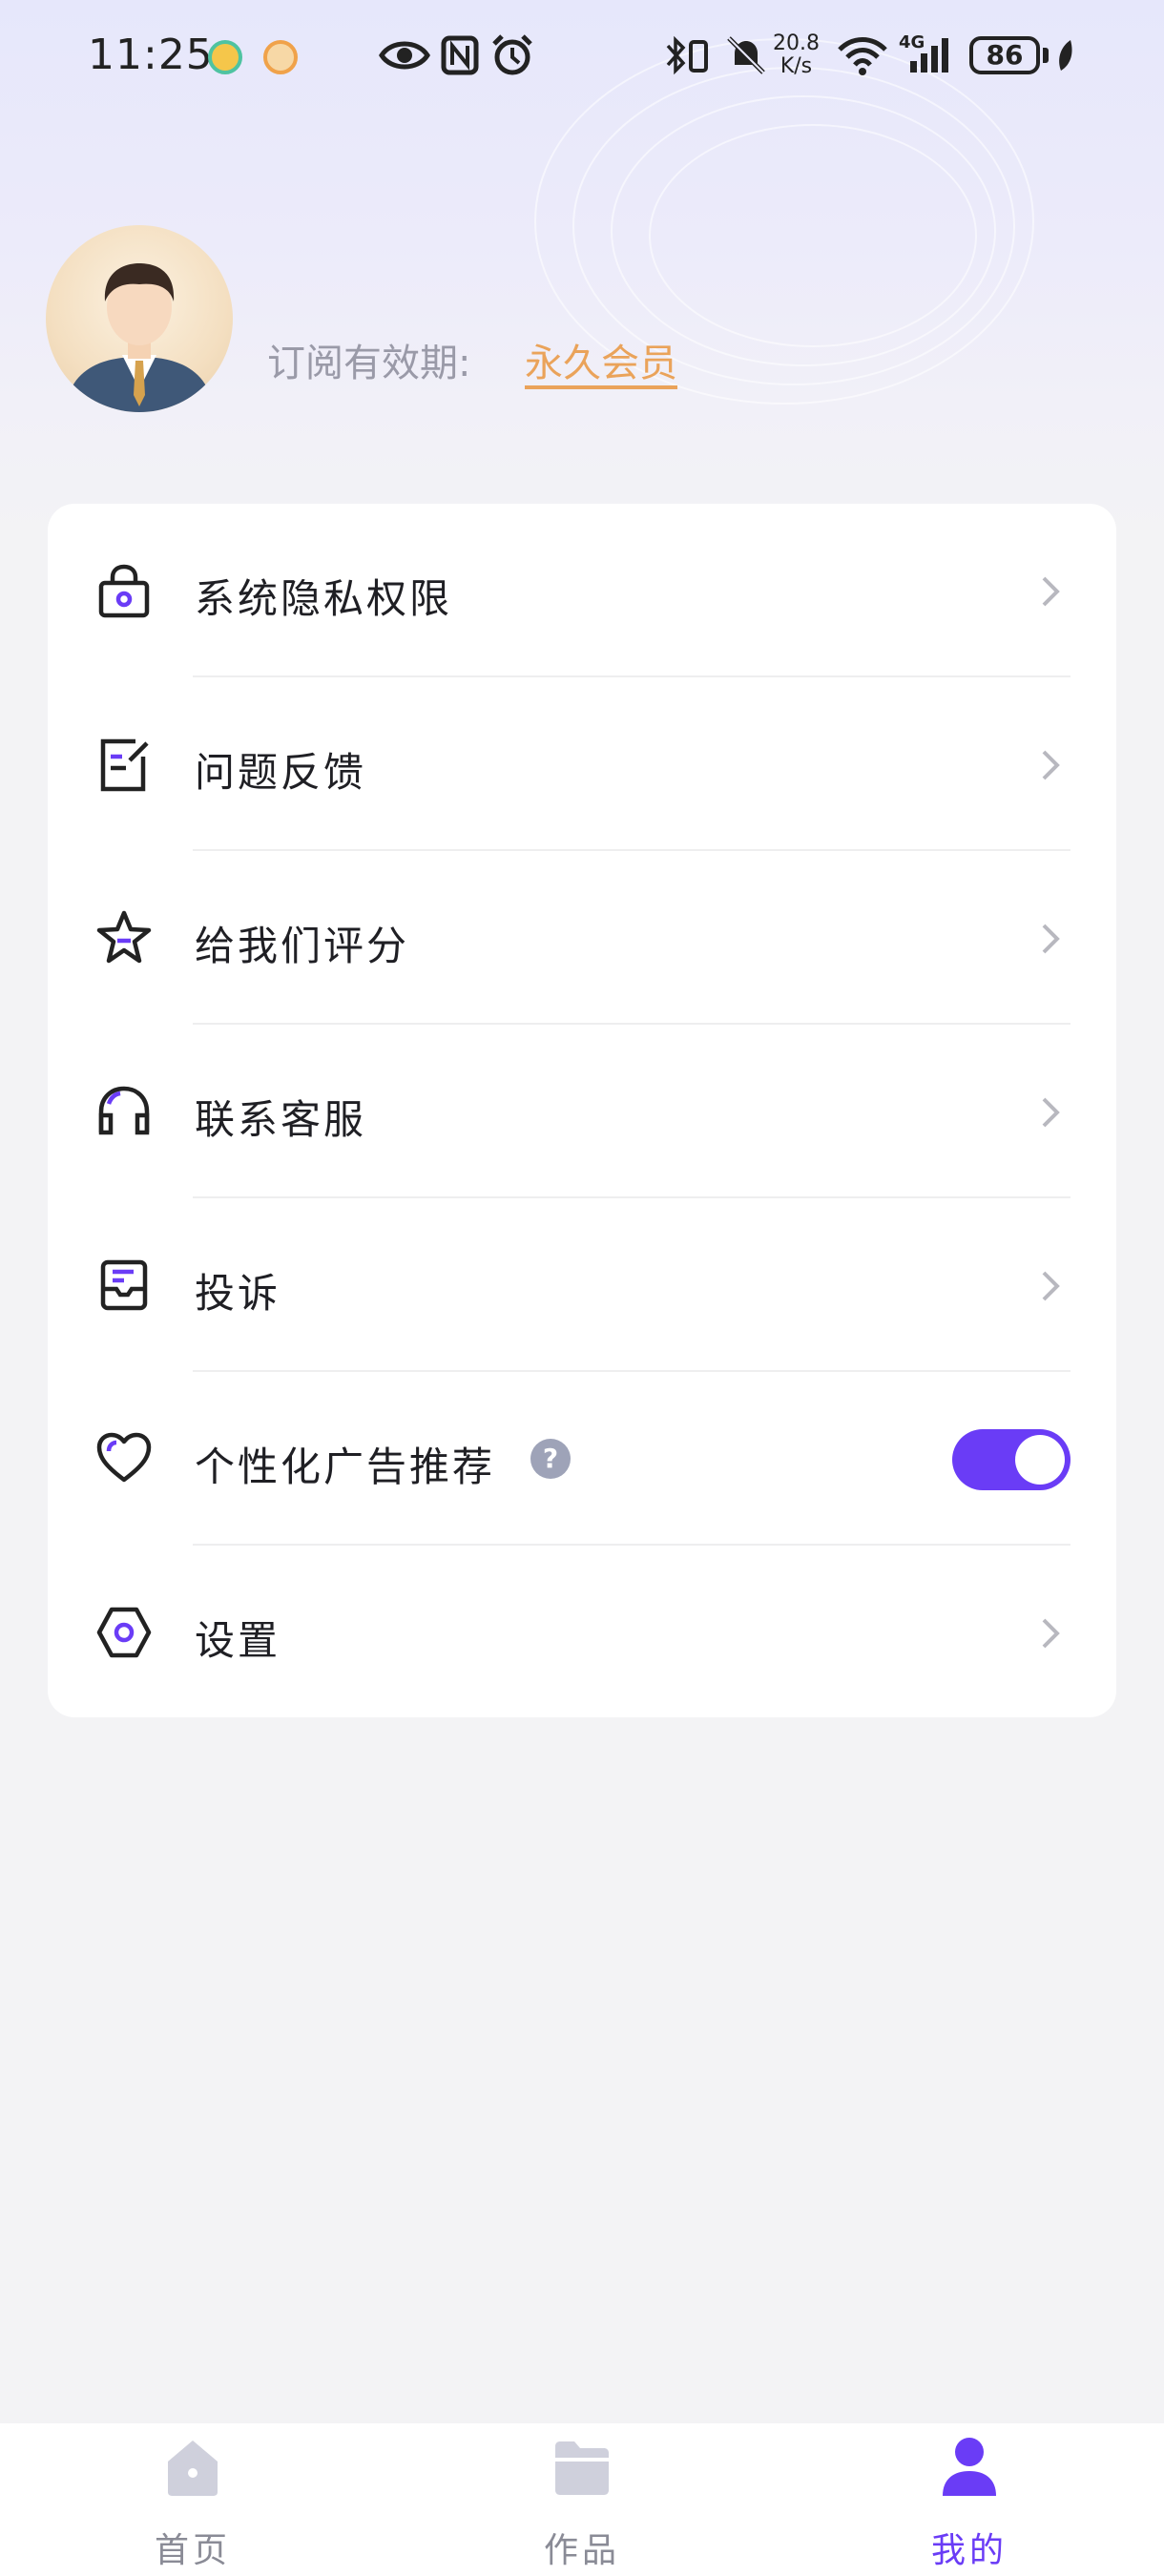 The image size is (1164, 2576). I want to click on network-speed: 20.8 K/s, so click(796, 55).